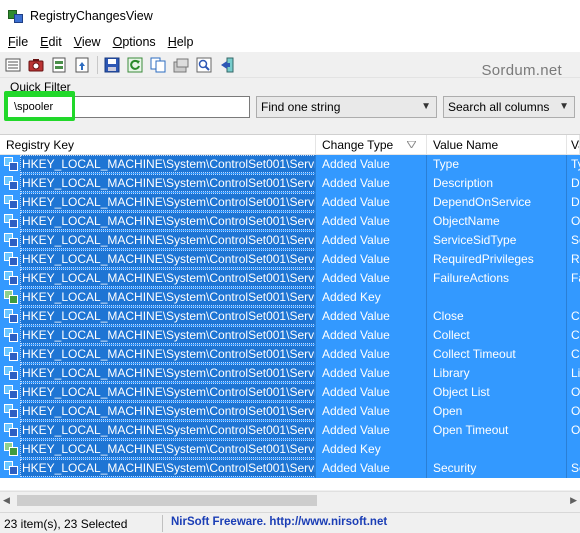  I want to click on cell-value: Li, so click(575, 373).